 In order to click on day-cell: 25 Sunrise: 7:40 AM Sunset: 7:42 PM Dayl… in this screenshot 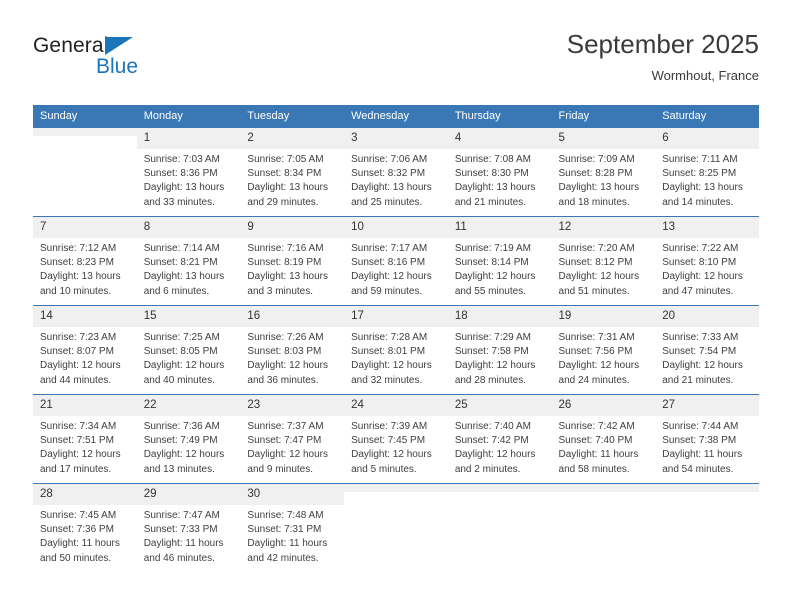, I will do `click(499, 439)`.